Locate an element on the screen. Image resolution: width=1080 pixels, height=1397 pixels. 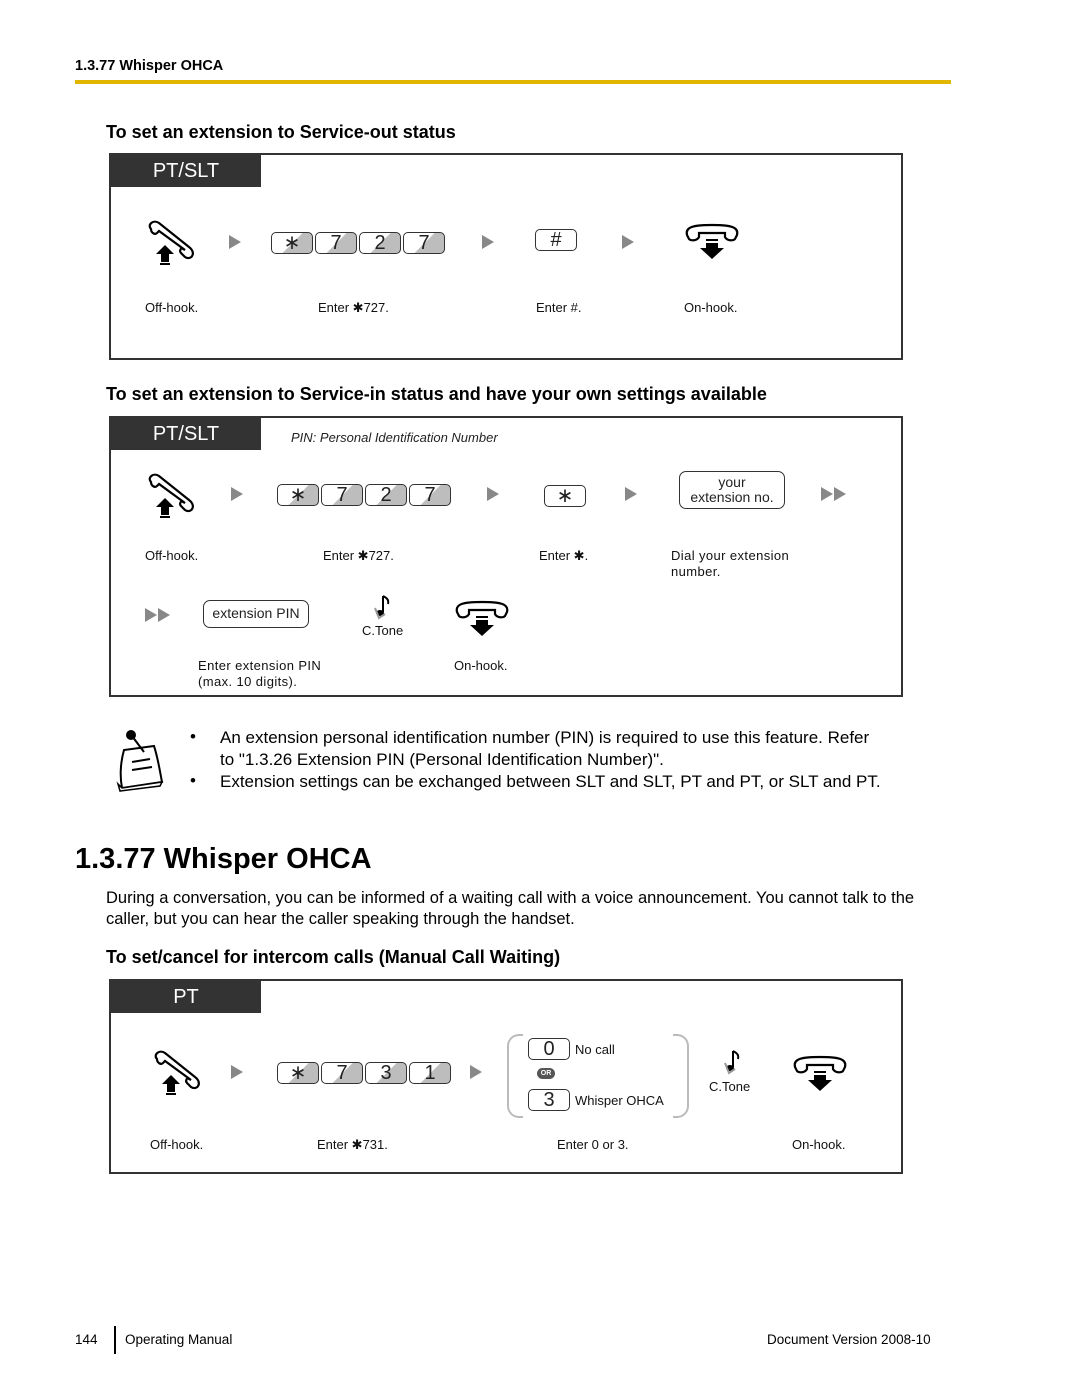
step-caption: Enter extension PIN (max. 10 digits). is located at coordinates (259, 674).